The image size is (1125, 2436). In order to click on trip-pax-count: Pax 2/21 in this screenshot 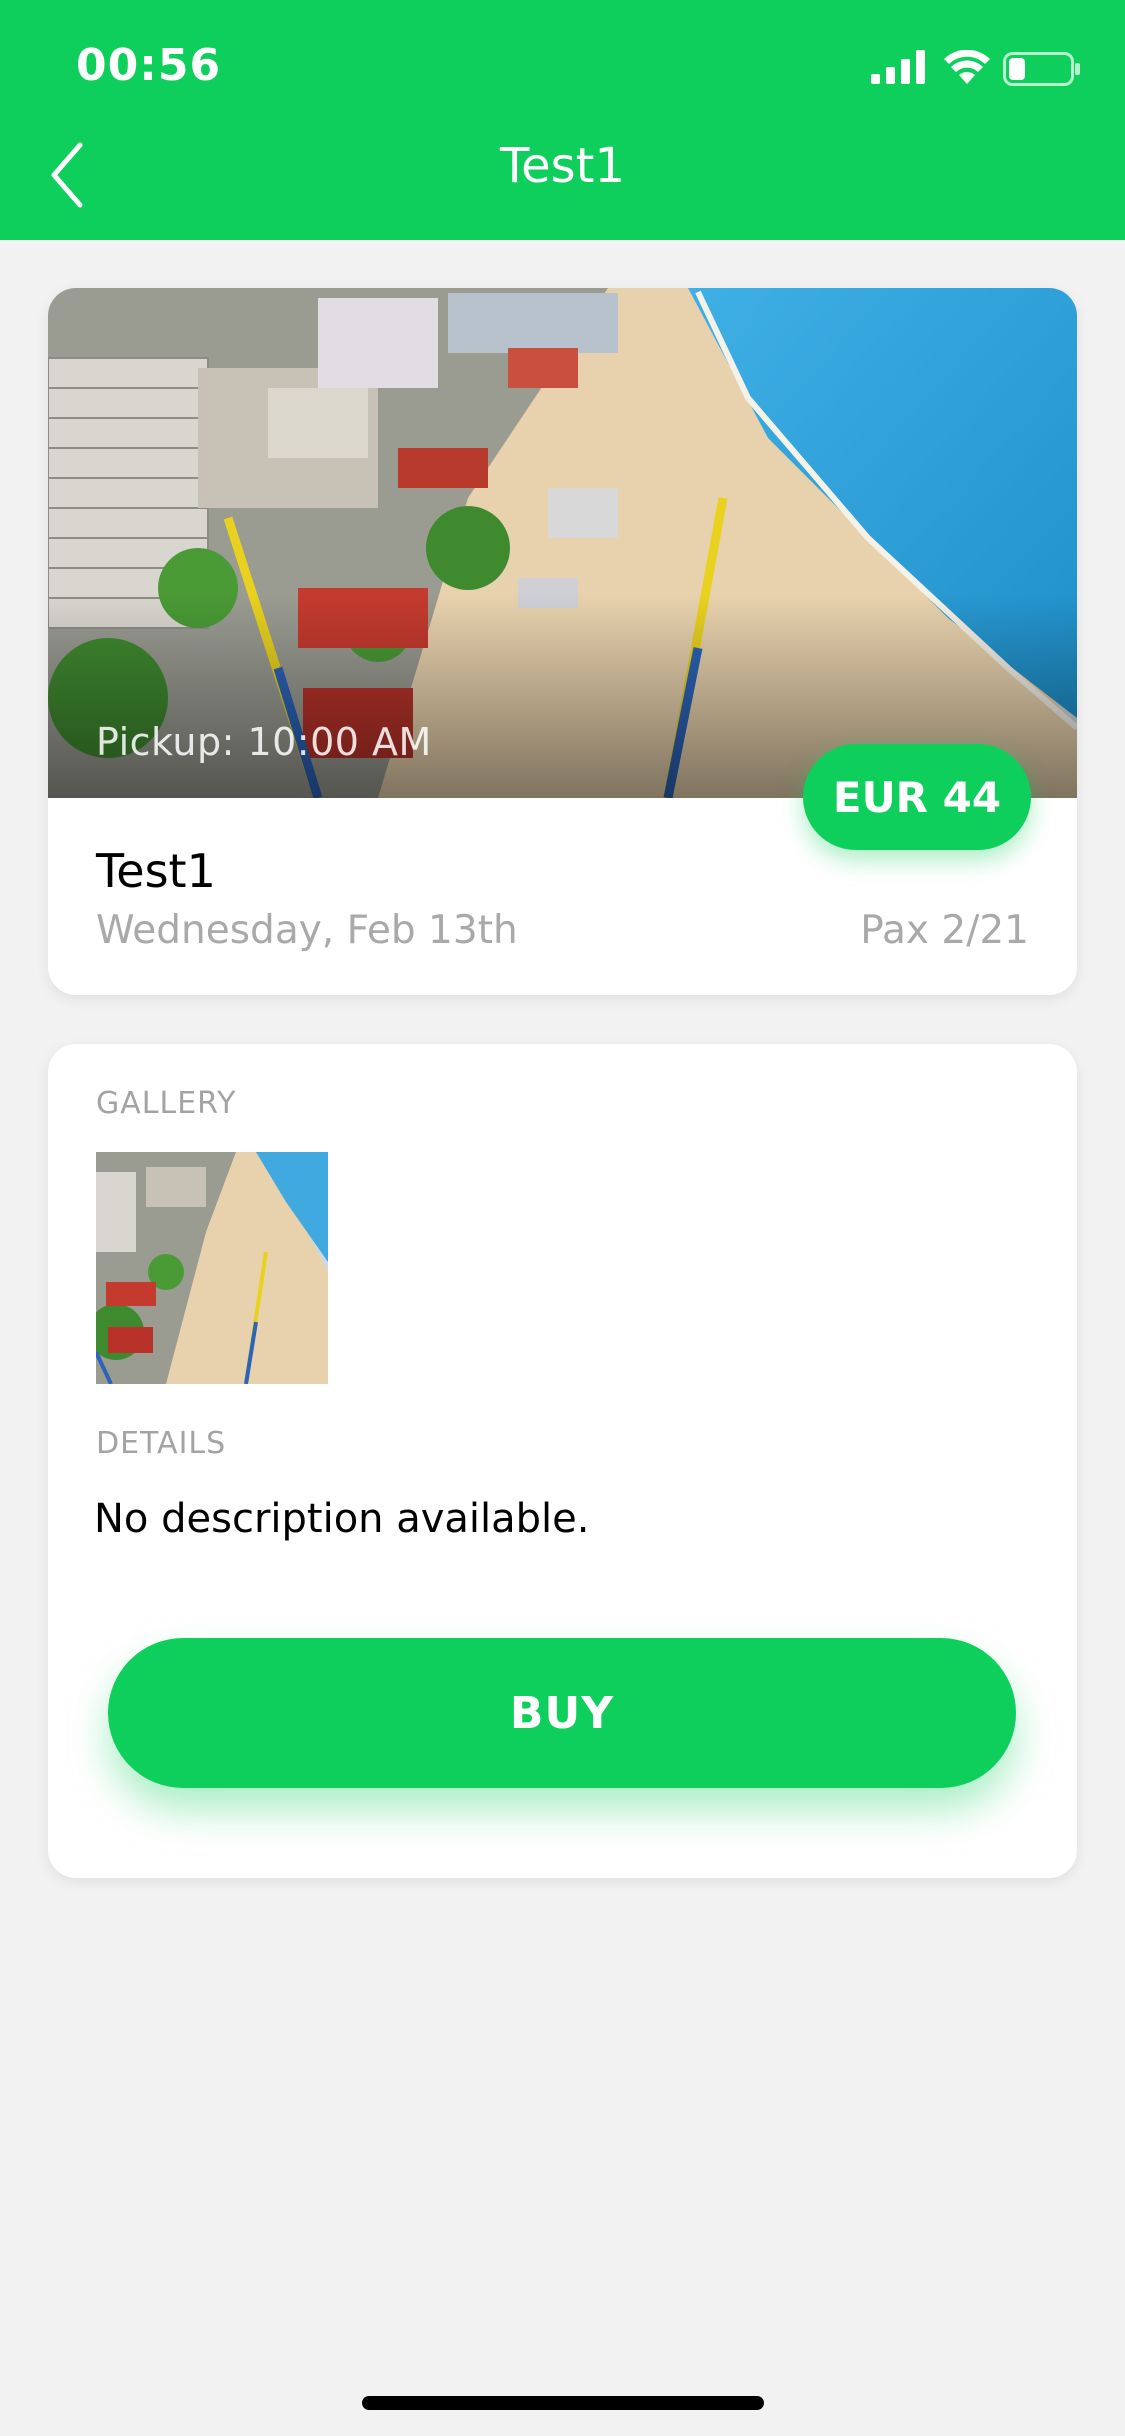, I will do `click(944, 930)`.